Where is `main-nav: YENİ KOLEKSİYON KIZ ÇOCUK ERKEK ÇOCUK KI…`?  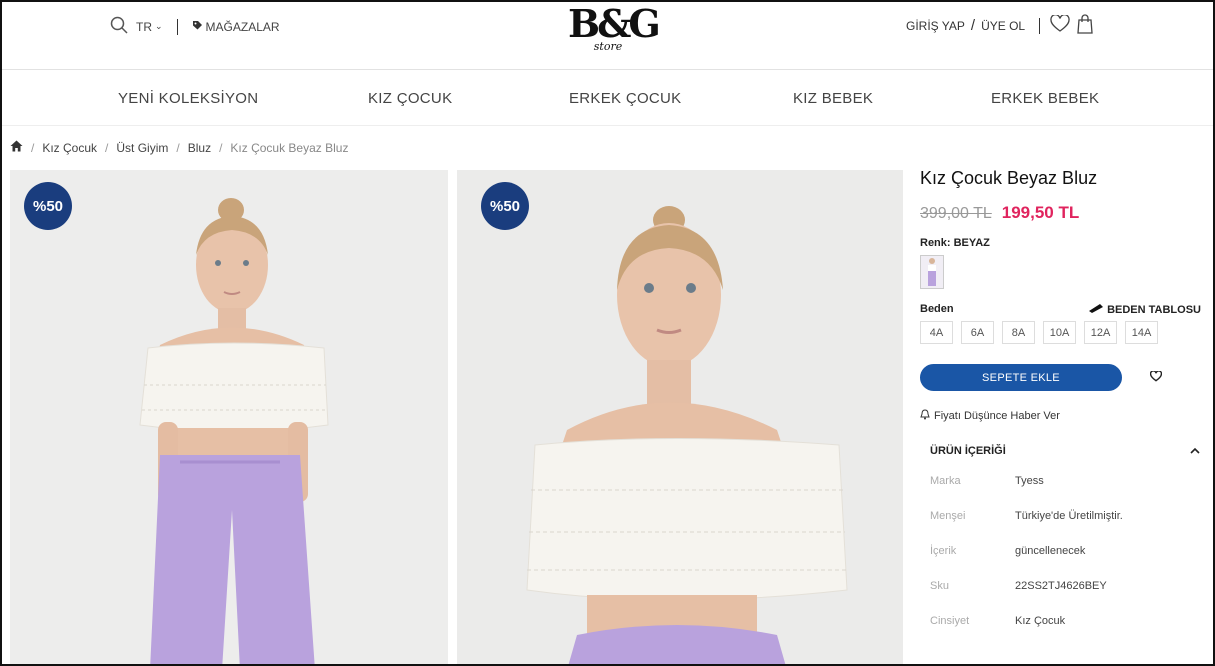
main-nav: YENİ KOLEKSİYON KIZ ÇOCUK ERKEK ÇOCUK KI… is located at coordinates (607, 98).